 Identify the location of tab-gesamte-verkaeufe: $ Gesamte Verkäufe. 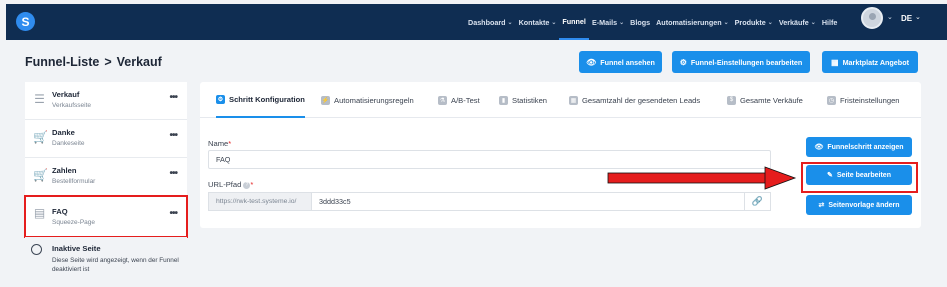
(765, 100).